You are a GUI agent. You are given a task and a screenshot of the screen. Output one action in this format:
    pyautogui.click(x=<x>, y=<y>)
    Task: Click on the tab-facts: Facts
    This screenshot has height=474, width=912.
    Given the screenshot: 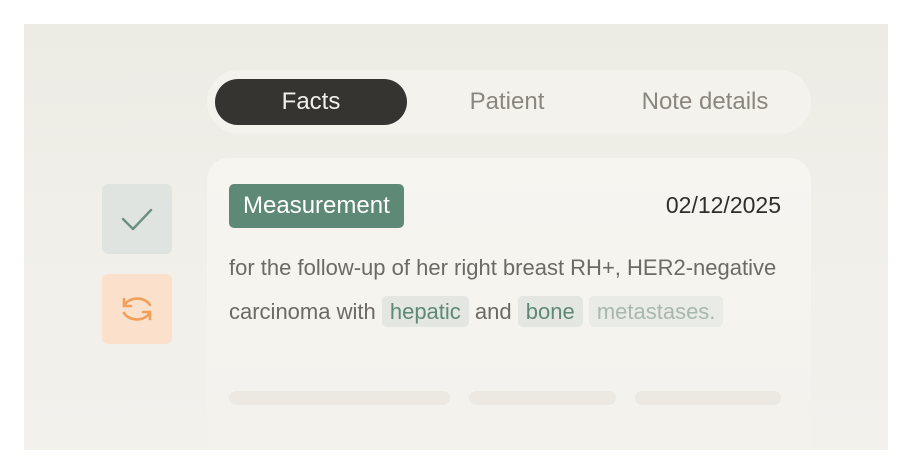 What is the action you would take?
    pyautogui.click(x=311, y=102)
    